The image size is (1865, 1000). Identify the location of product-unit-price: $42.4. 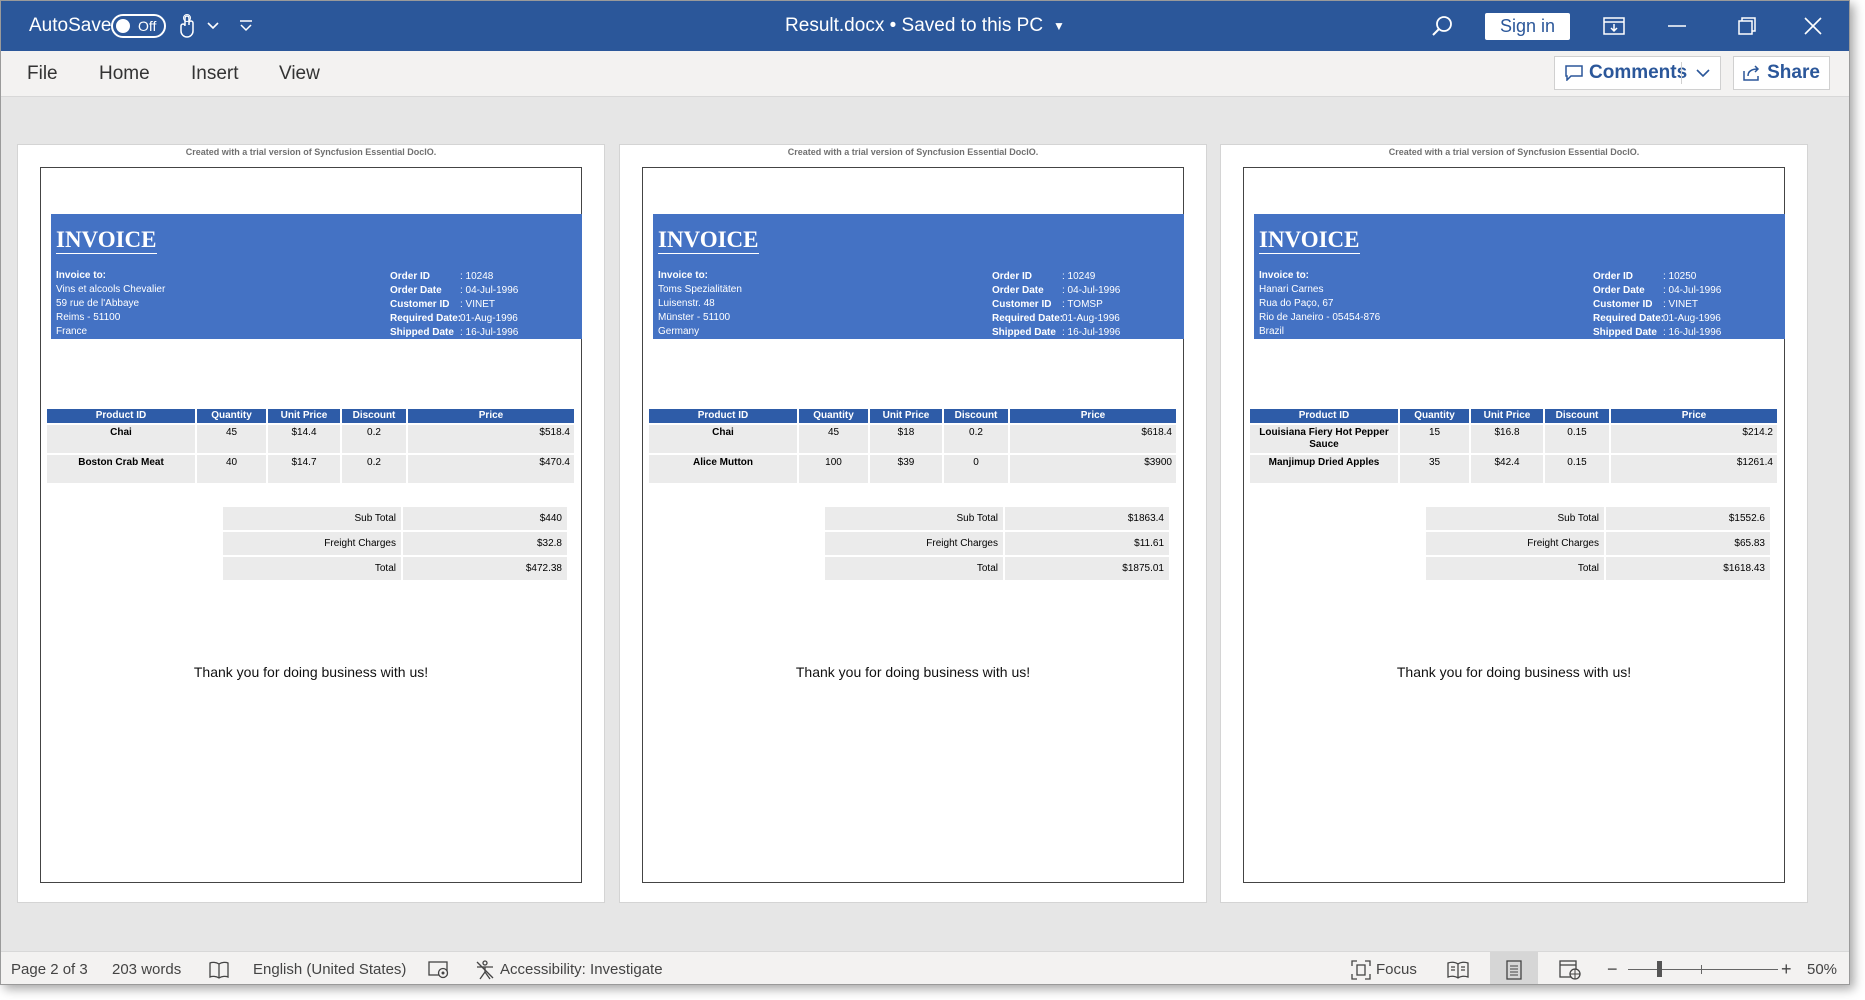
(1507, 469).